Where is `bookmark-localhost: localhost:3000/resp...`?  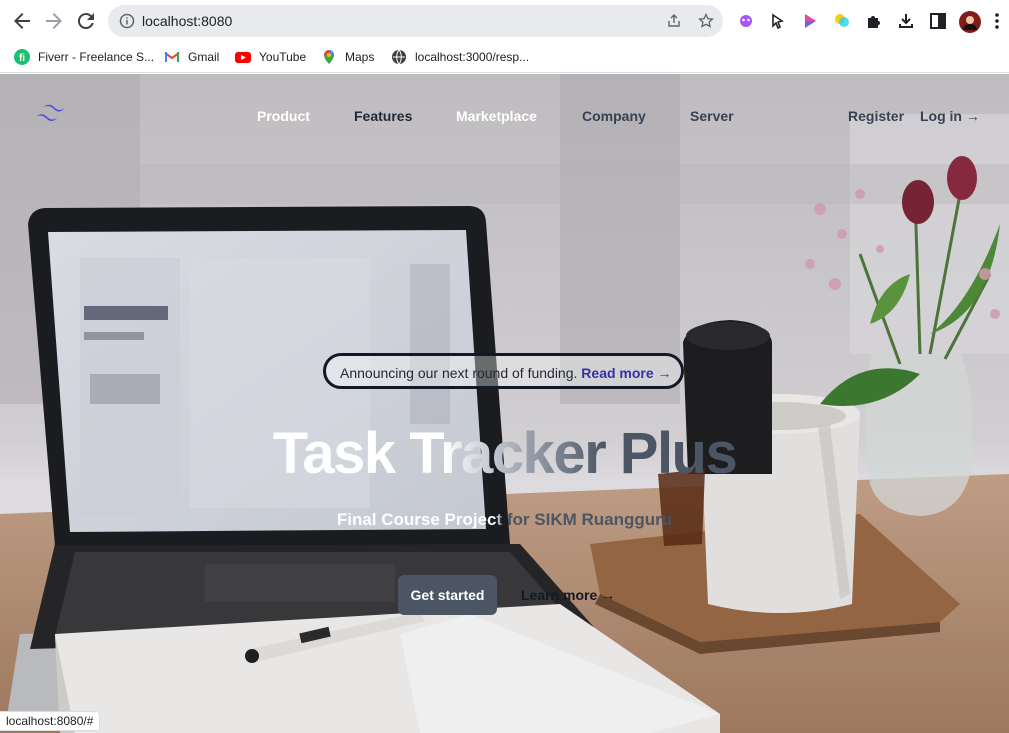 bookmark-localhost: localhost:3000/resp... is located at coordinates (460, 57).